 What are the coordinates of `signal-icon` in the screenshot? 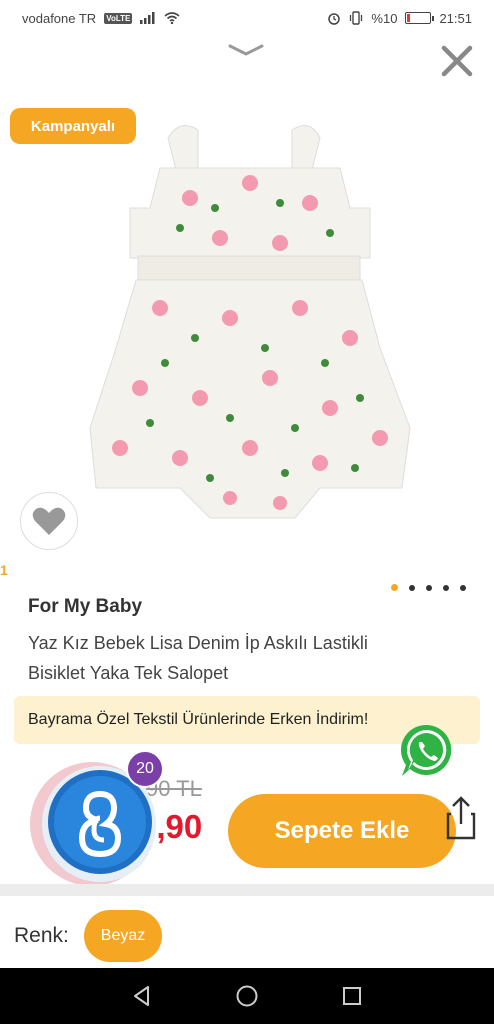 It's located at (147, 18).